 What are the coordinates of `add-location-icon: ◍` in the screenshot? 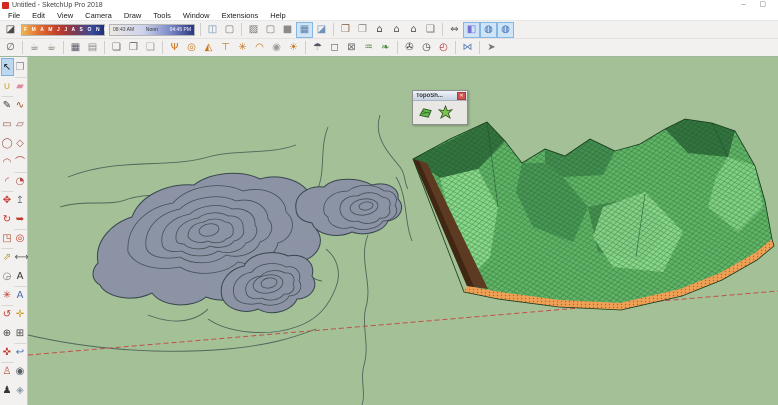 It's located at (488, 29).